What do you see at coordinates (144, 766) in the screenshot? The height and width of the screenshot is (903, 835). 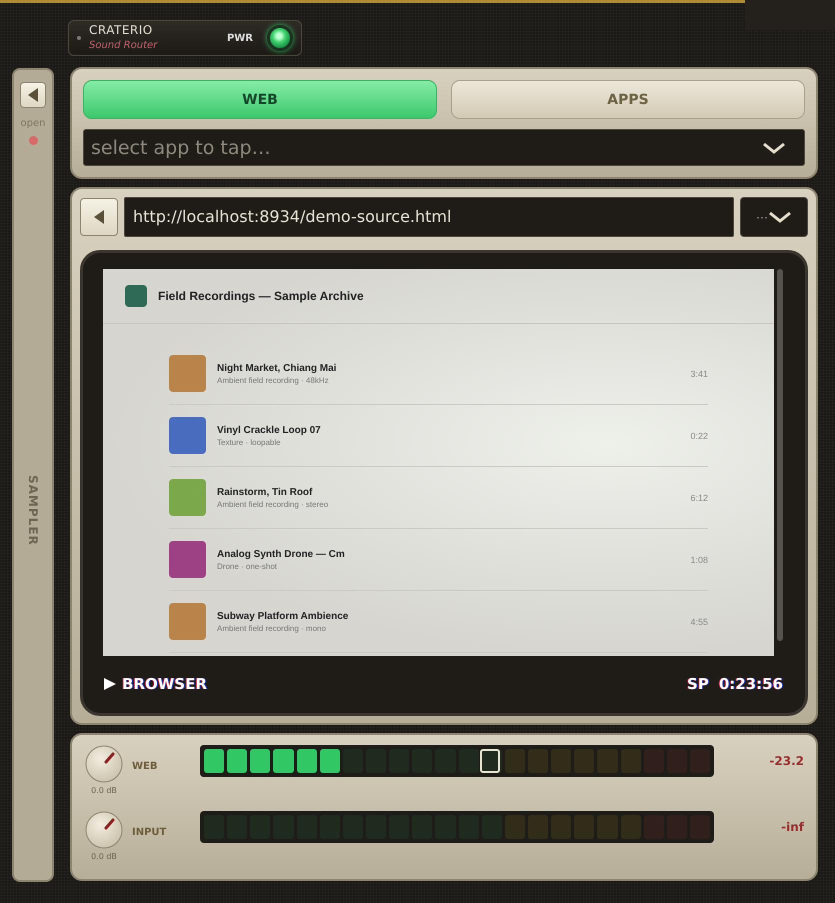 I see `channel-label: WEB` at bounding box center [144, 766].